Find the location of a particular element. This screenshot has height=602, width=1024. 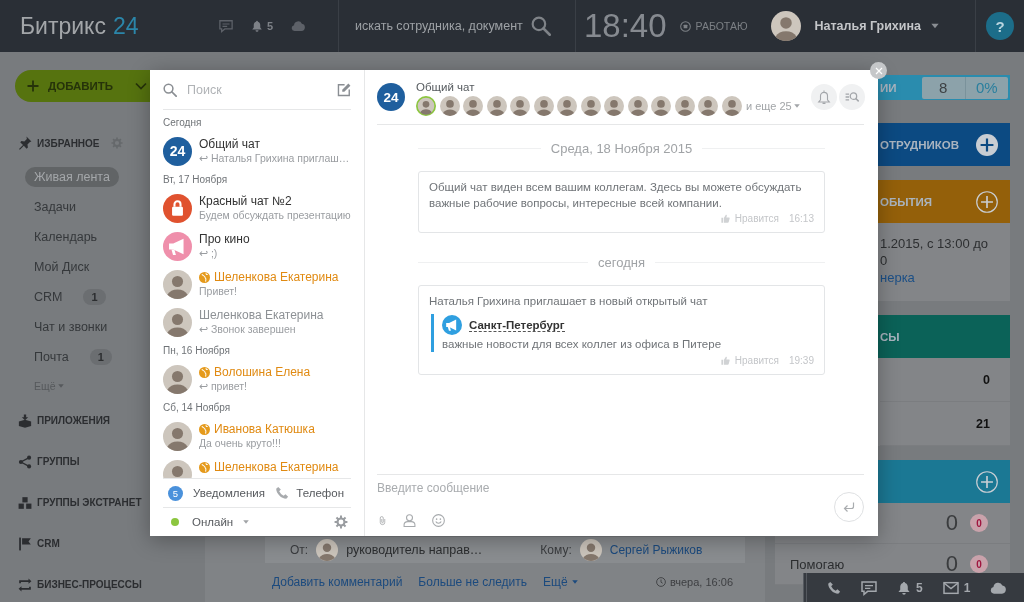

phone-button: Телефон is located at coordinates (309, 493).